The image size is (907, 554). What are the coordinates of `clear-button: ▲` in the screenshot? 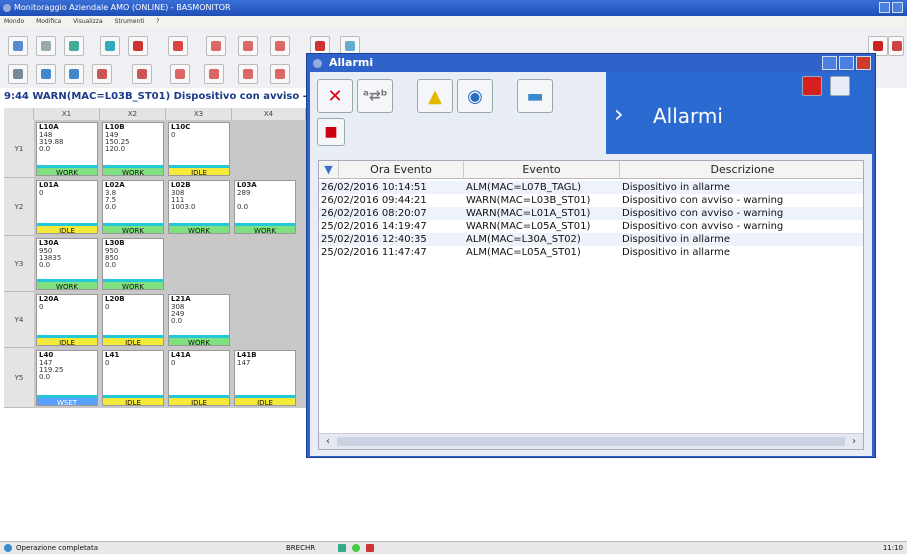 It's located at (435, 96).